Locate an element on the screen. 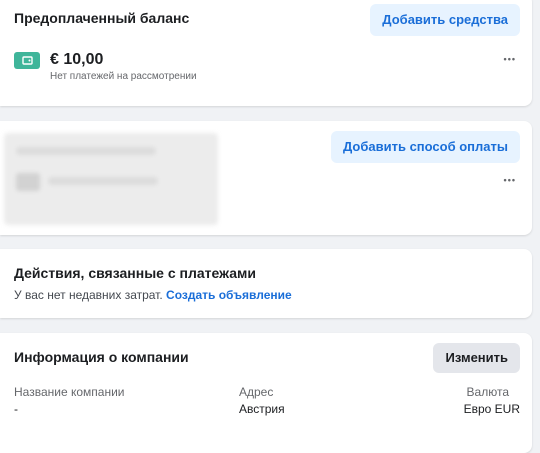 The image size is (540, 453). balance-title: Предоплаченный баланс is located at coordinates (102, 18).